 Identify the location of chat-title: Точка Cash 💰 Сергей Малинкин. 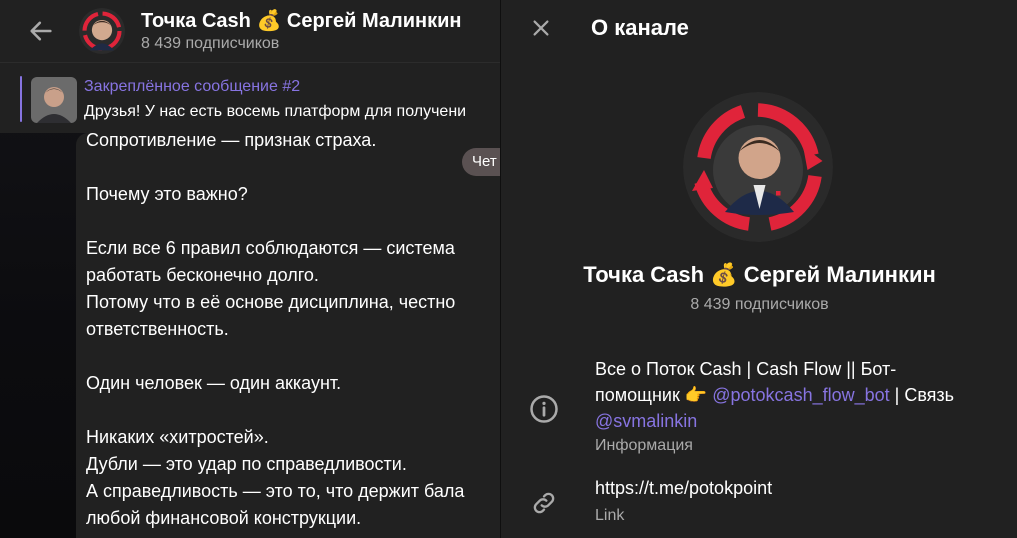
(301, 21).